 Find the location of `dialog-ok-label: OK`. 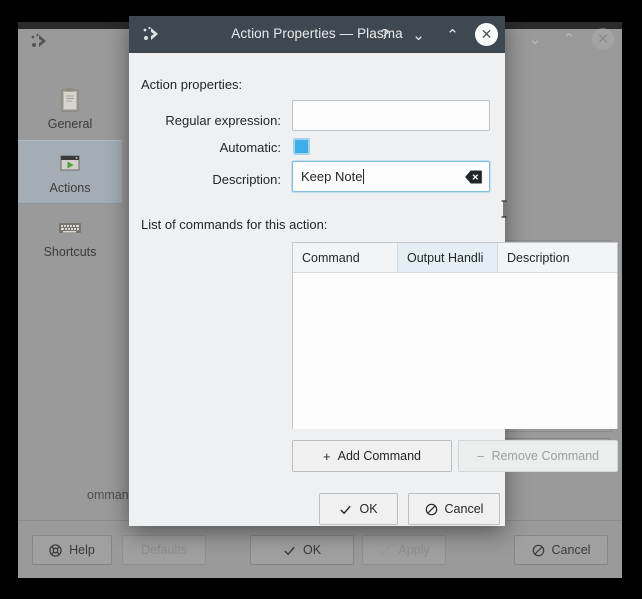

dialog-ok-label: OK is located at coordinates (368, 509).